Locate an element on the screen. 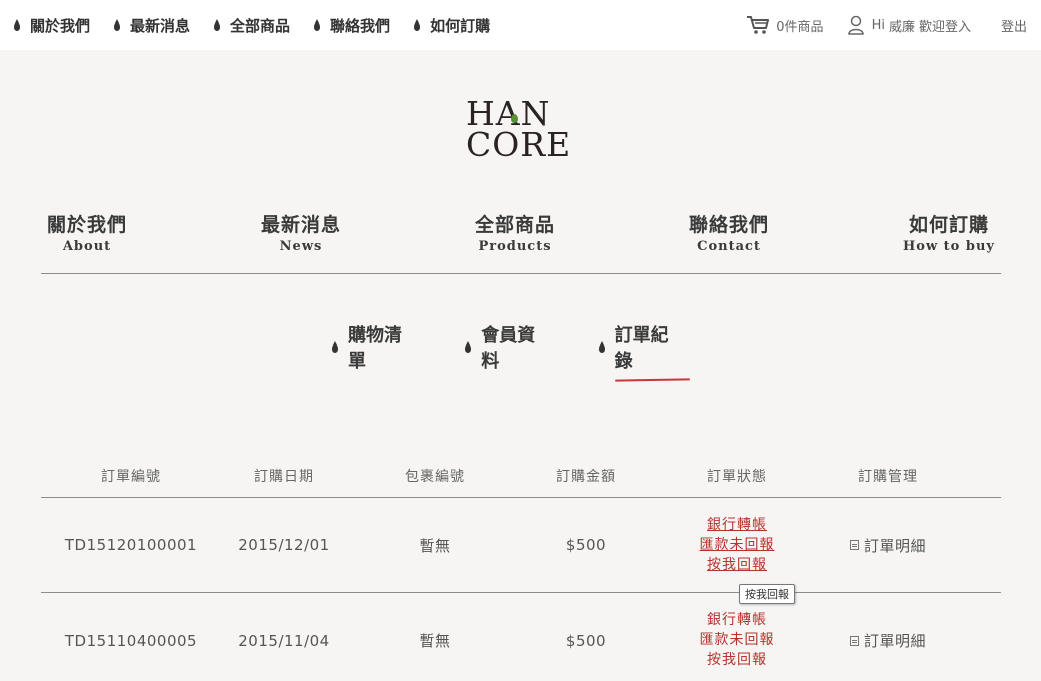  subnav-label: 購物清單 is located at coordinates (374, 348).